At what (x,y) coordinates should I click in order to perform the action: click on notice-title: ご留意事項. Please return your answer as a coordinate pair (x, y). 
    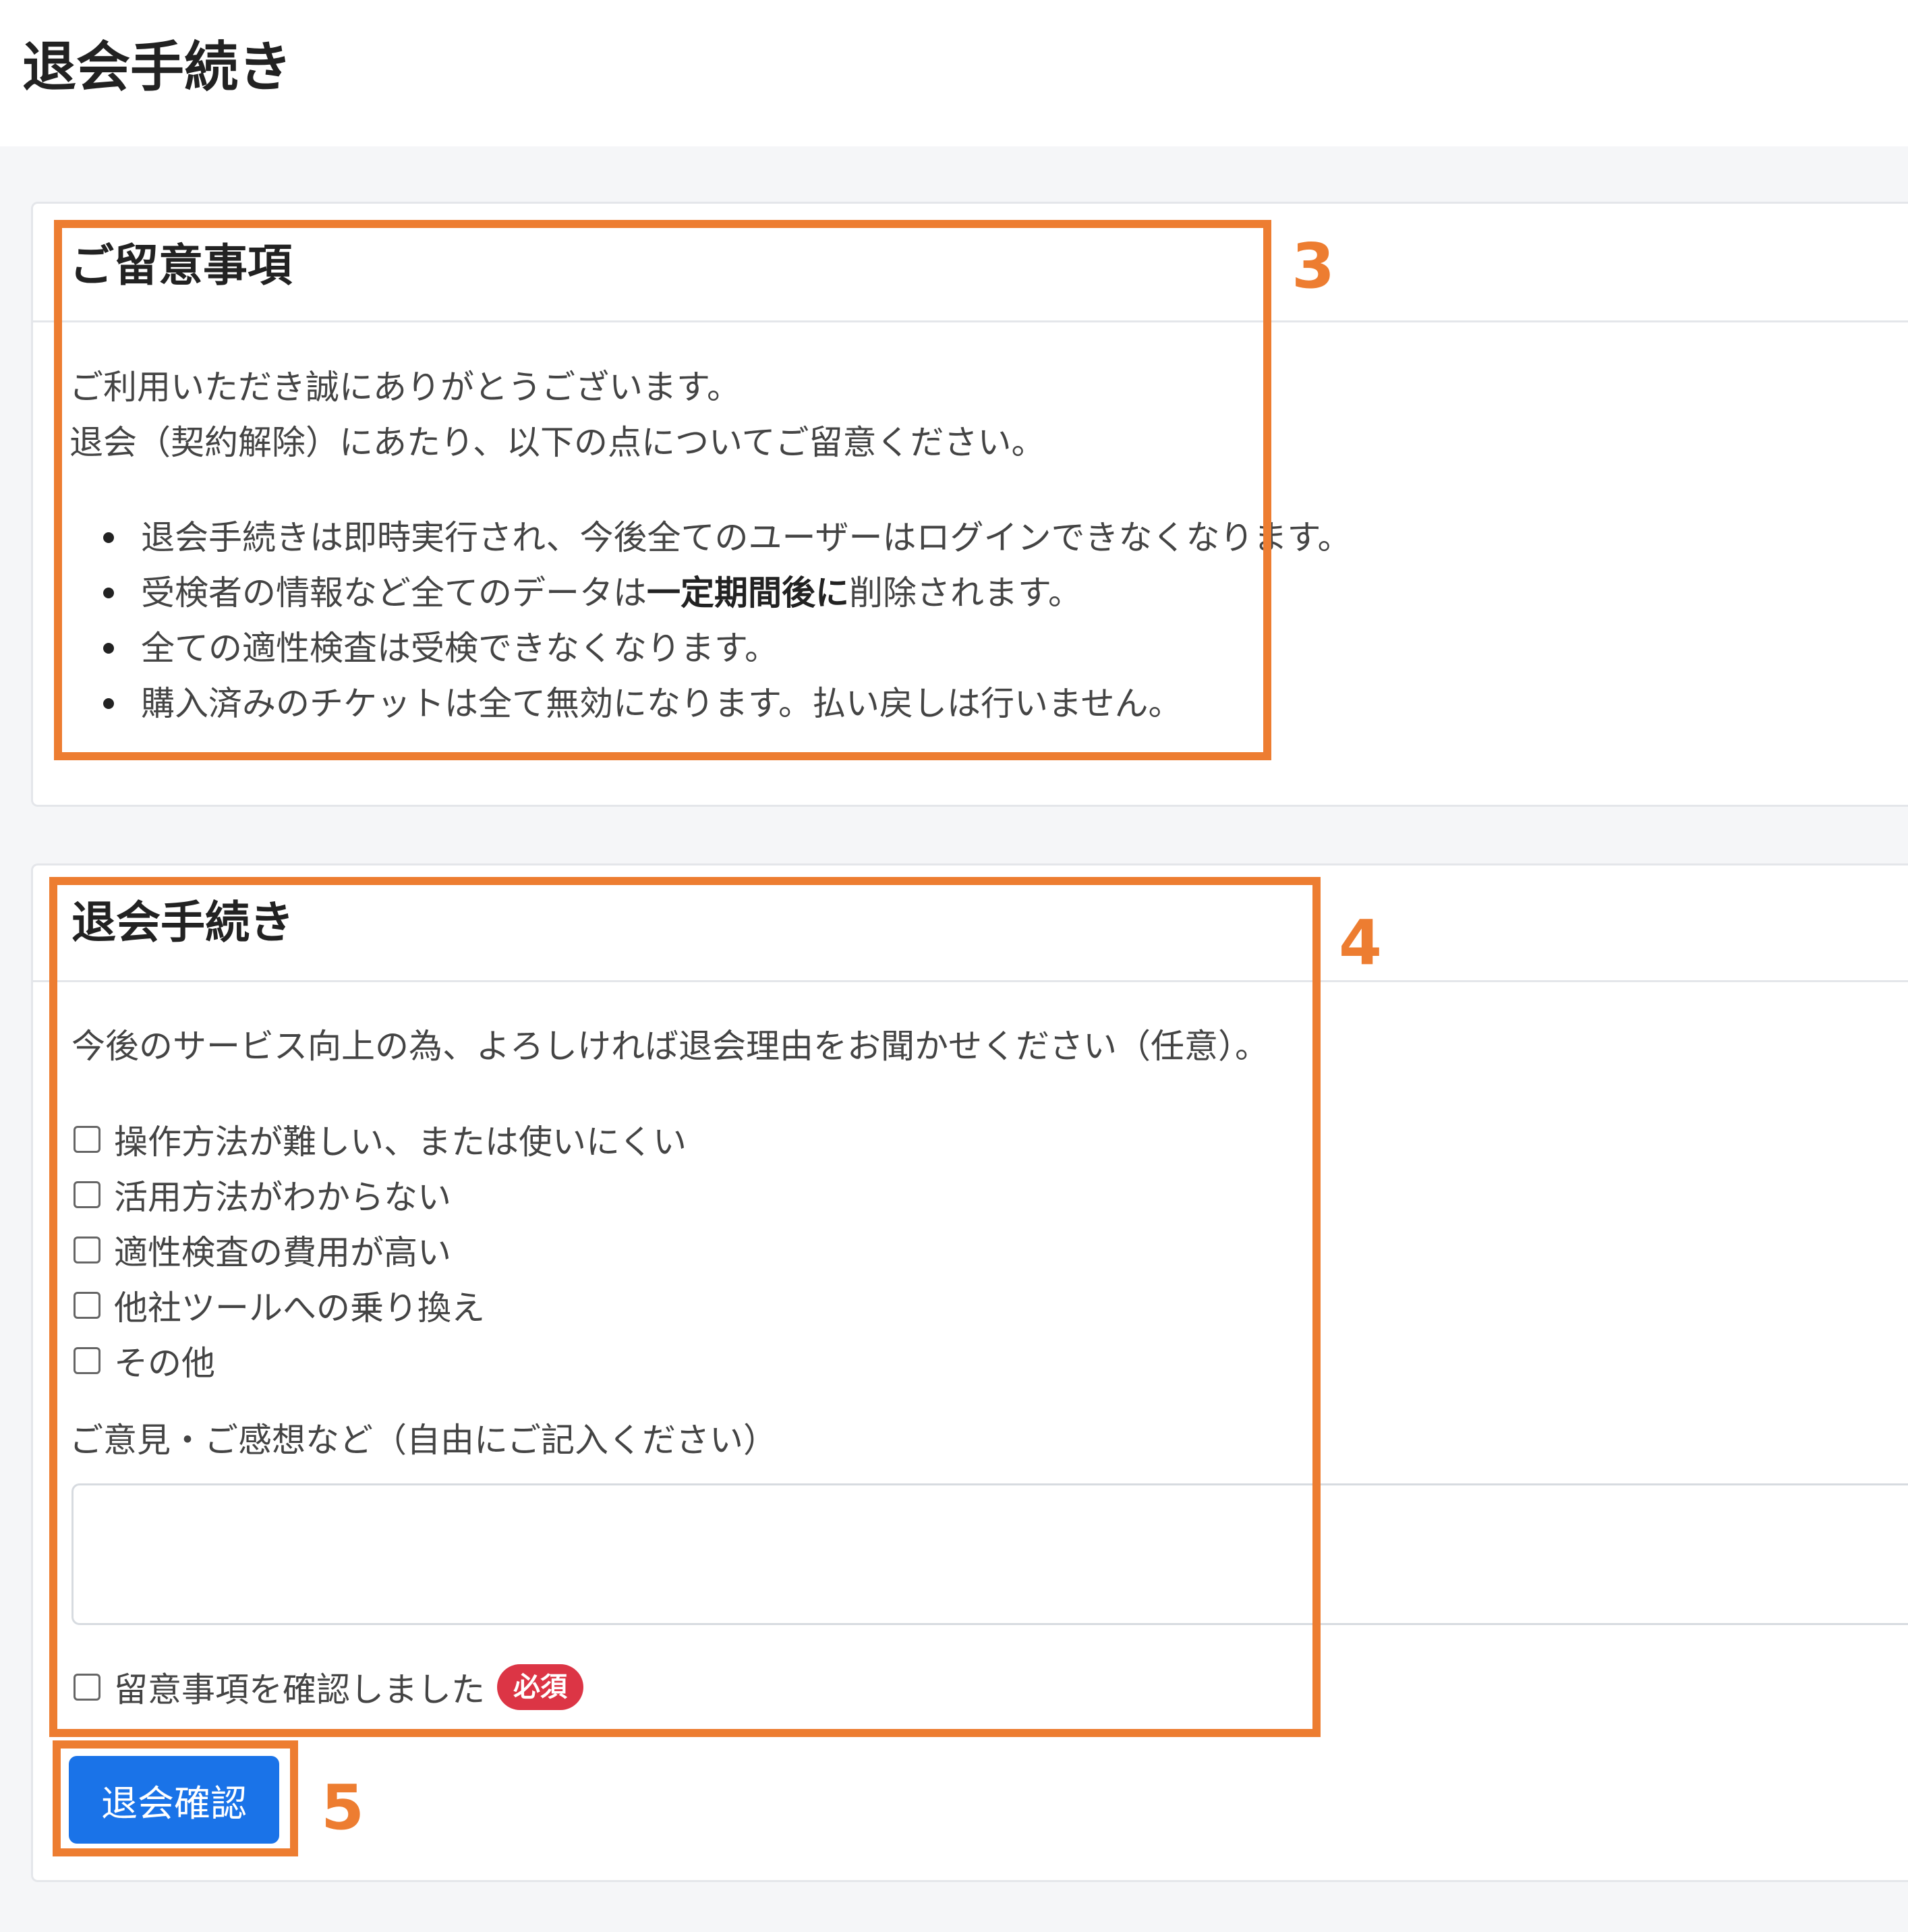
    Looking at the image, I should click on (180, 265).